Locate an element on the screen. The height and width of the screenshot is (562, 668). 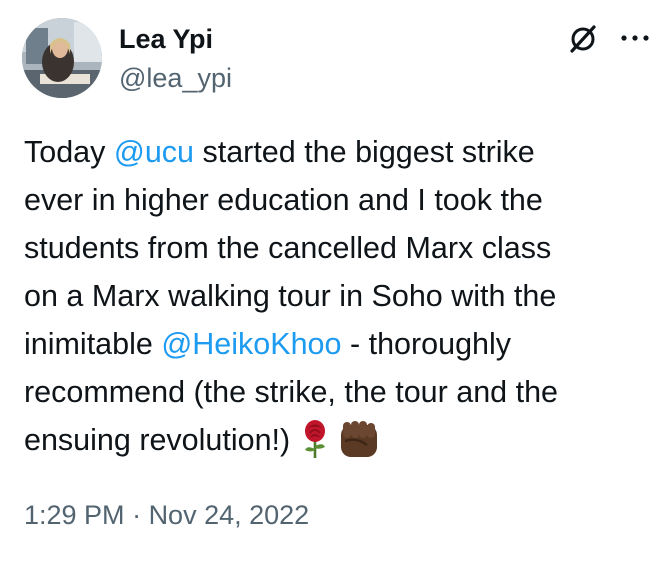
display-name: Lea Ypi is located at coordinates (166, 39).